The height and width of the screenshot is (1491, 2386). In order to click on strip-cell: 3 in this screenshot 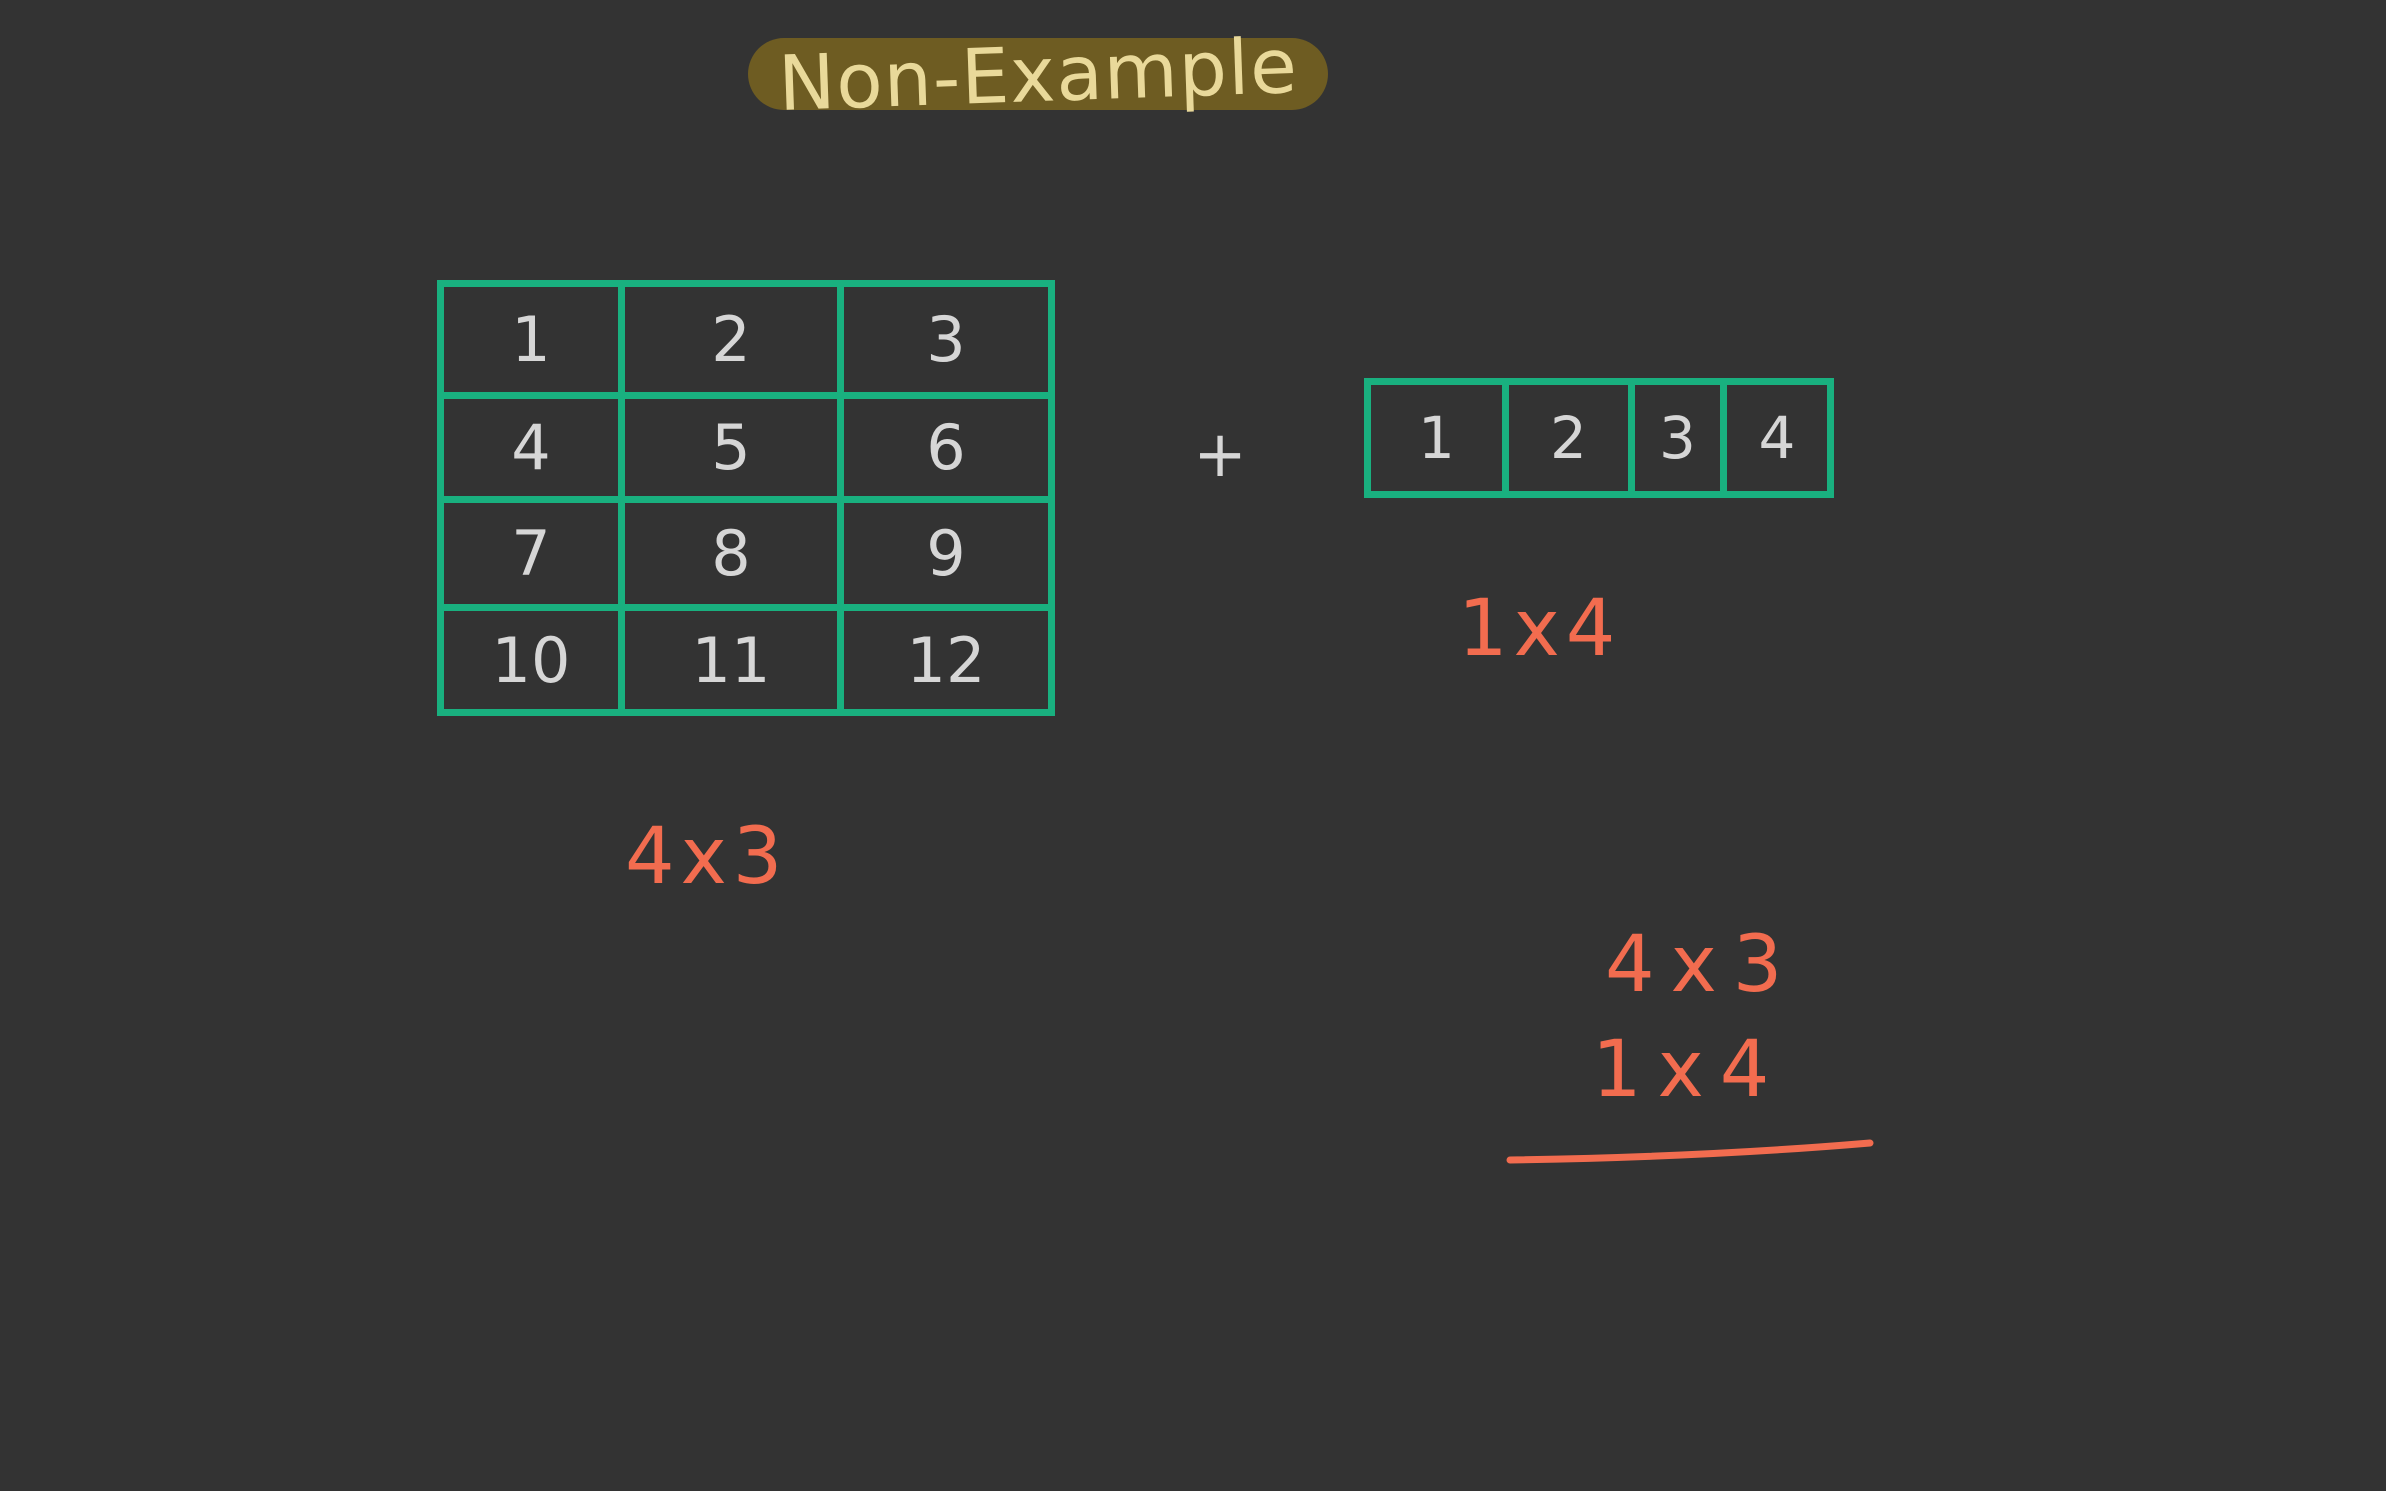, I will do `click(1681, 438)`.